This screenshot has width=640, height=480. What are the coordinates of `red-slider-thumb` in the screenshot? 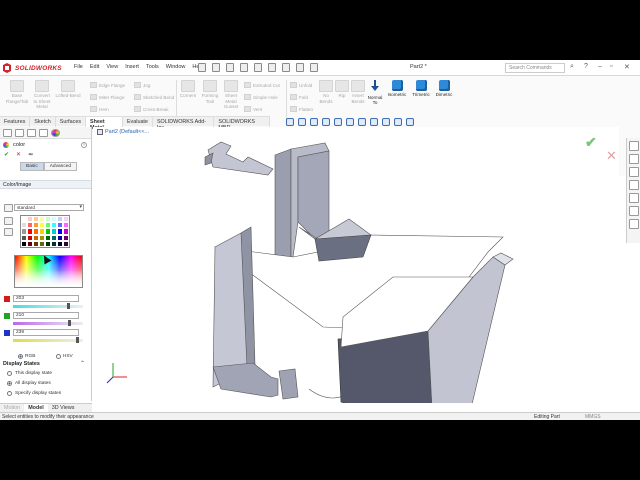 It's located at (68, 306).